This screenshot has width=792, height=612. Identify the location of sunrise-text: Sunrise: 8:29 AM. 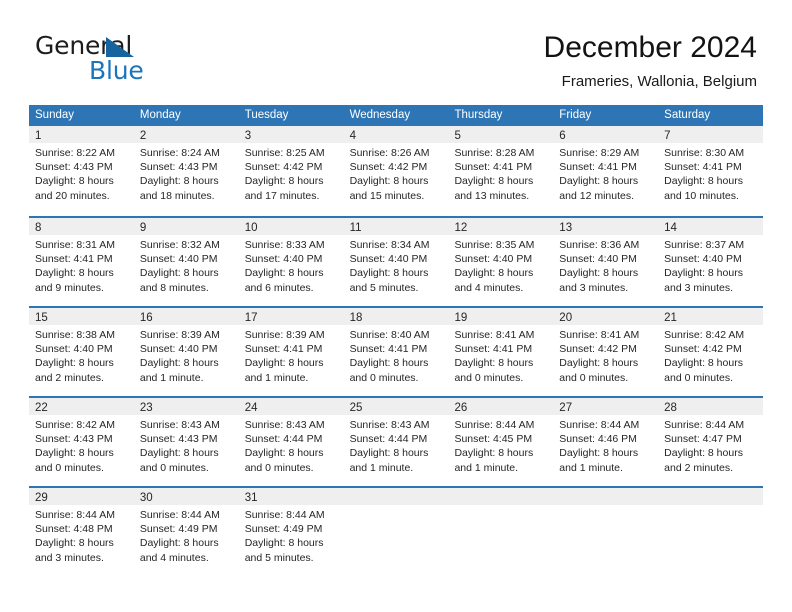
(599, 153).